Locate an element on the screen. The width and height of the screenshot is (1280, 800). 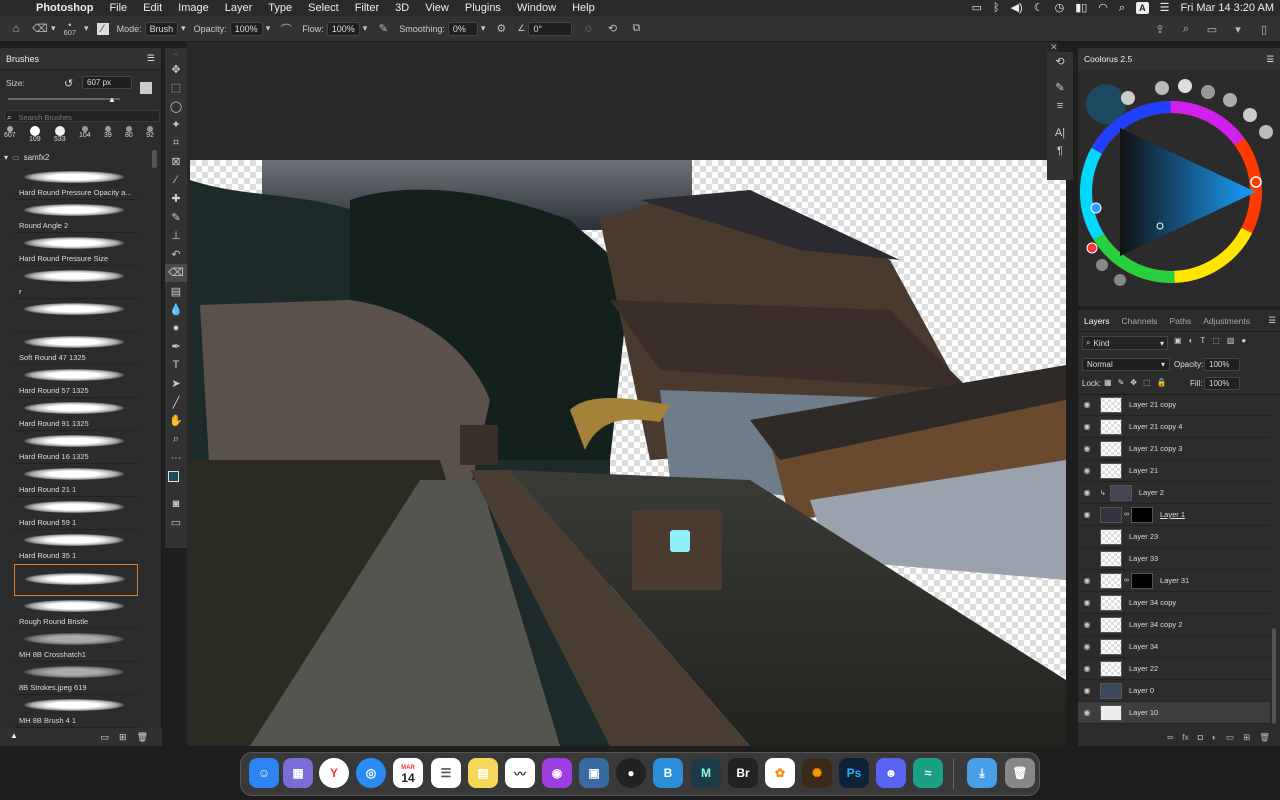
menubar-clock: Fri Mar 14 3:20 AM is located at coordinates (1227, 8).